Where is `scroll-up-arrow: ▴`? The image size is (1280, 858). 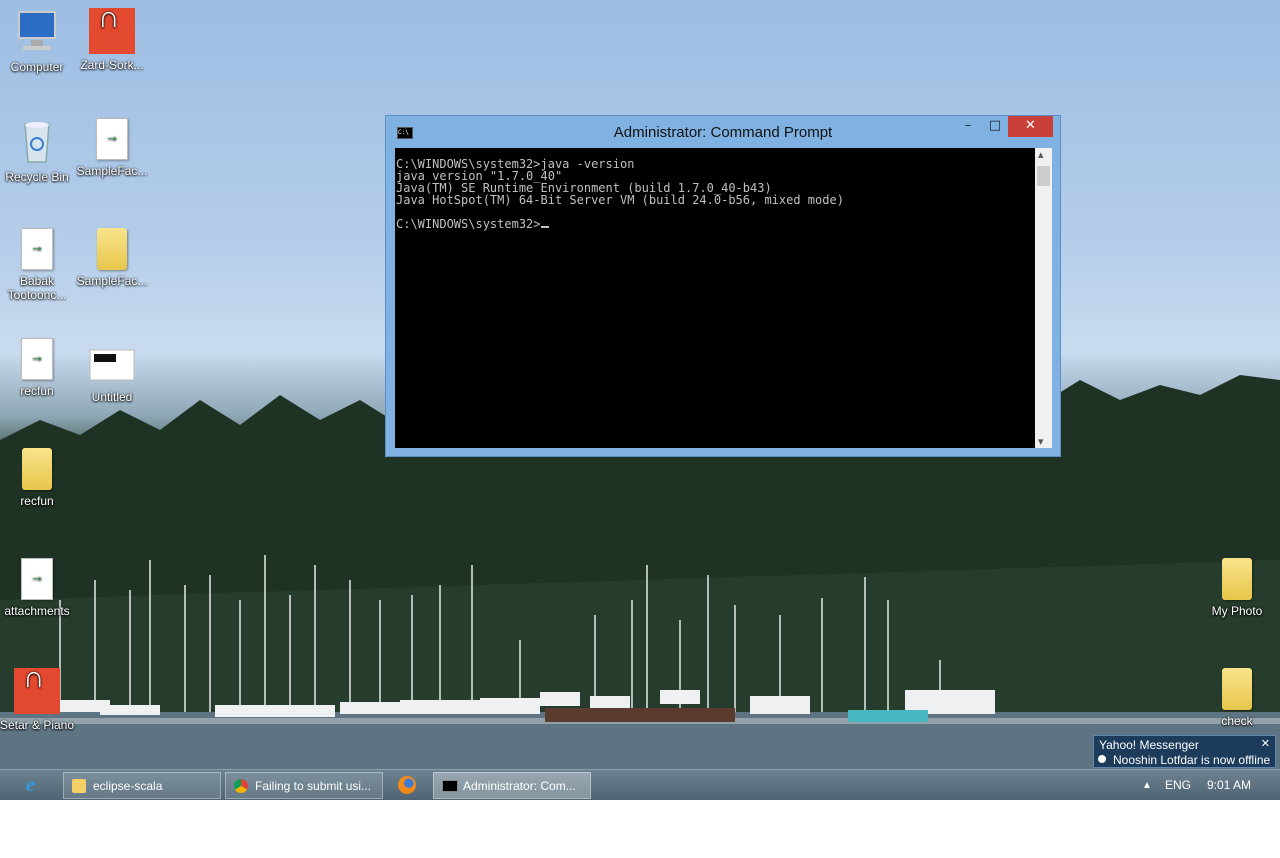
scroll-up-arrow: ▴ is located at coordinates (1041, 154).